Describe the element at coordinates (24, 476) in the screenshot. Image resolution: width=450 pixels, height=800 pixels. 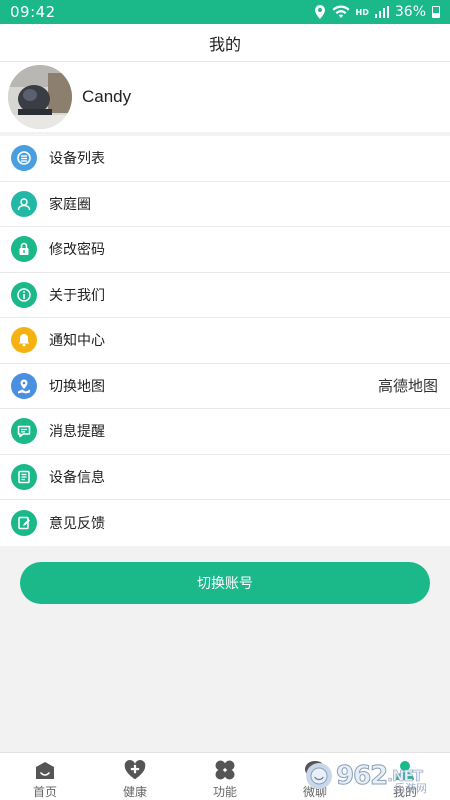
I see `device-info-icon` at that location.